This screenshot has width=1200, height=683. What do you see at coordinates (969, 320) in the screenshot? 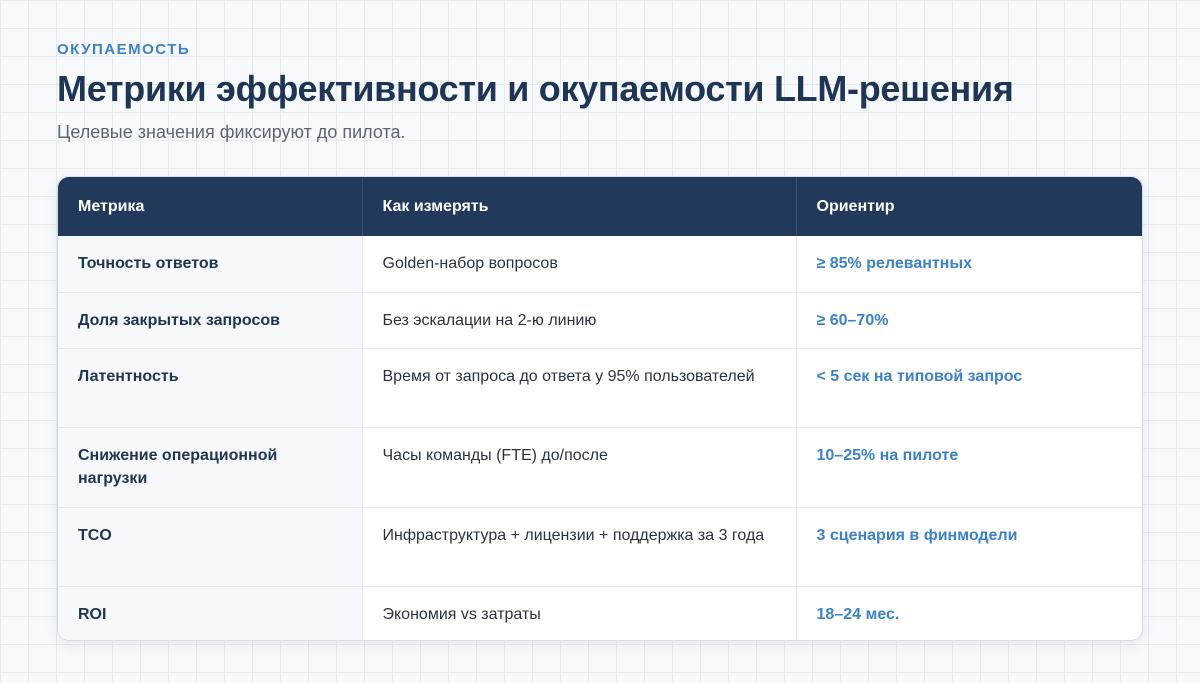
I see `target-cell: ≥ 60–70%` at bounding box center [969, 320].